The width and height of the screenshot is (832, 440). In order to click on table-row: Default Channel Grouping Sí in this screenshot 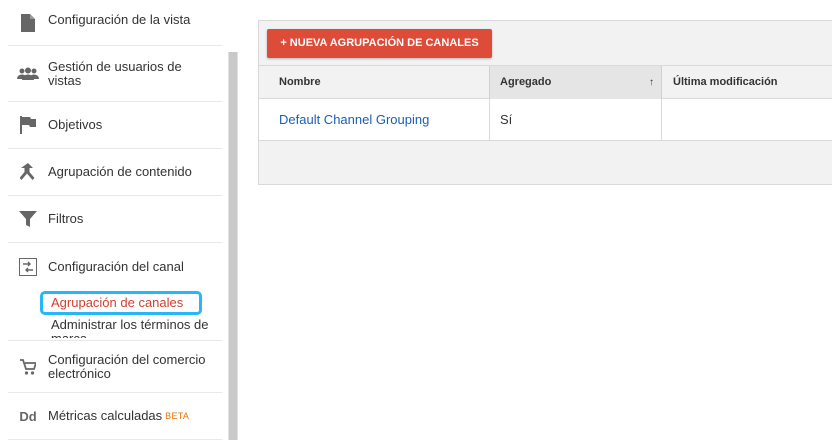, I will do `click(545, 120)`.